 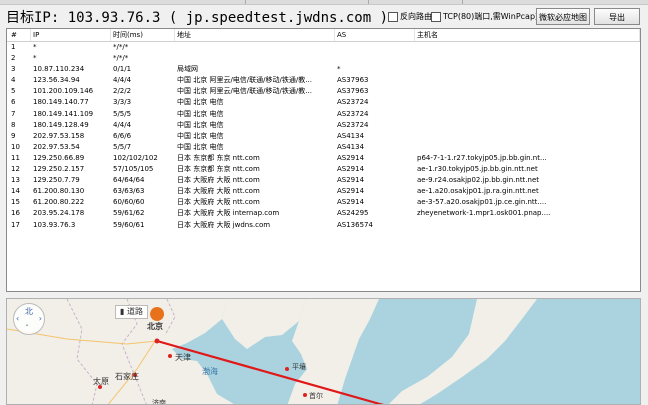 I want to click on export-button: 导出, so click(x=617, y=16).